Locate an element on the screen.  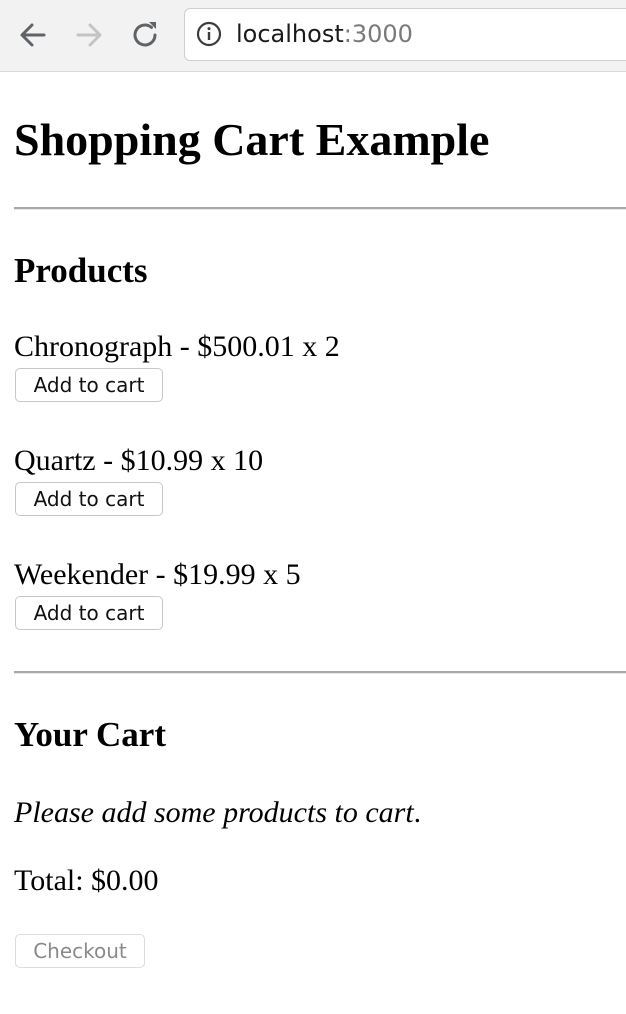
product-item: Quartz - $10.99 x 10 Add to cart is located at coordinates (314, 492).